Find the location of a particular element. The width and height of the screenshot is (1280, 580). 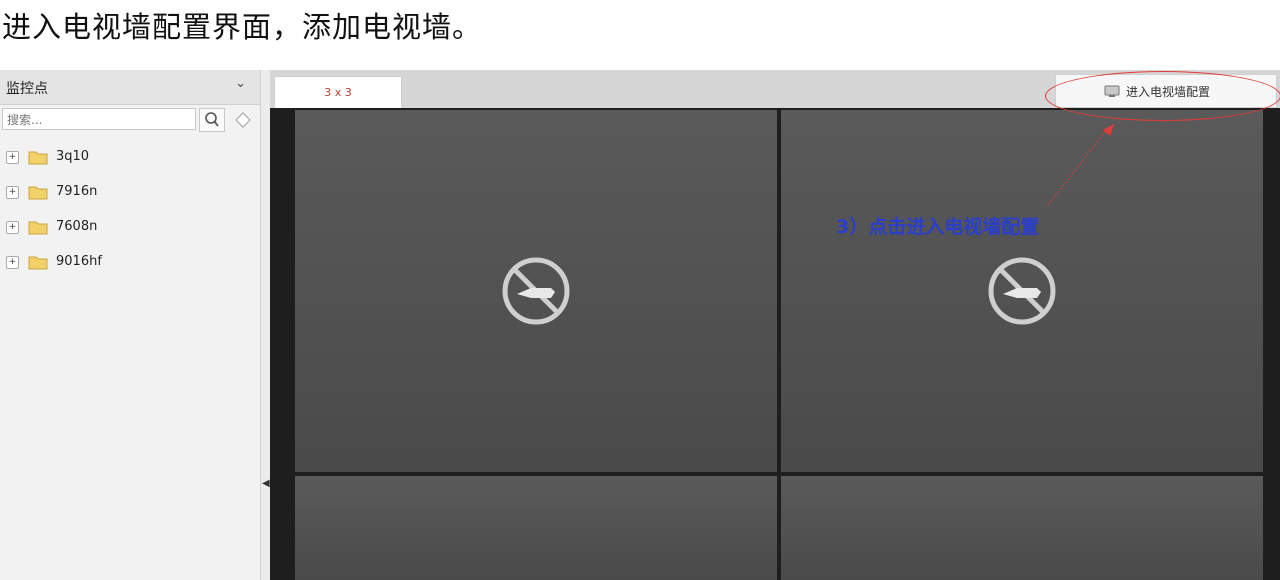

collapse-sidebar-icon: ◀ is located at coordinates (266, 483).